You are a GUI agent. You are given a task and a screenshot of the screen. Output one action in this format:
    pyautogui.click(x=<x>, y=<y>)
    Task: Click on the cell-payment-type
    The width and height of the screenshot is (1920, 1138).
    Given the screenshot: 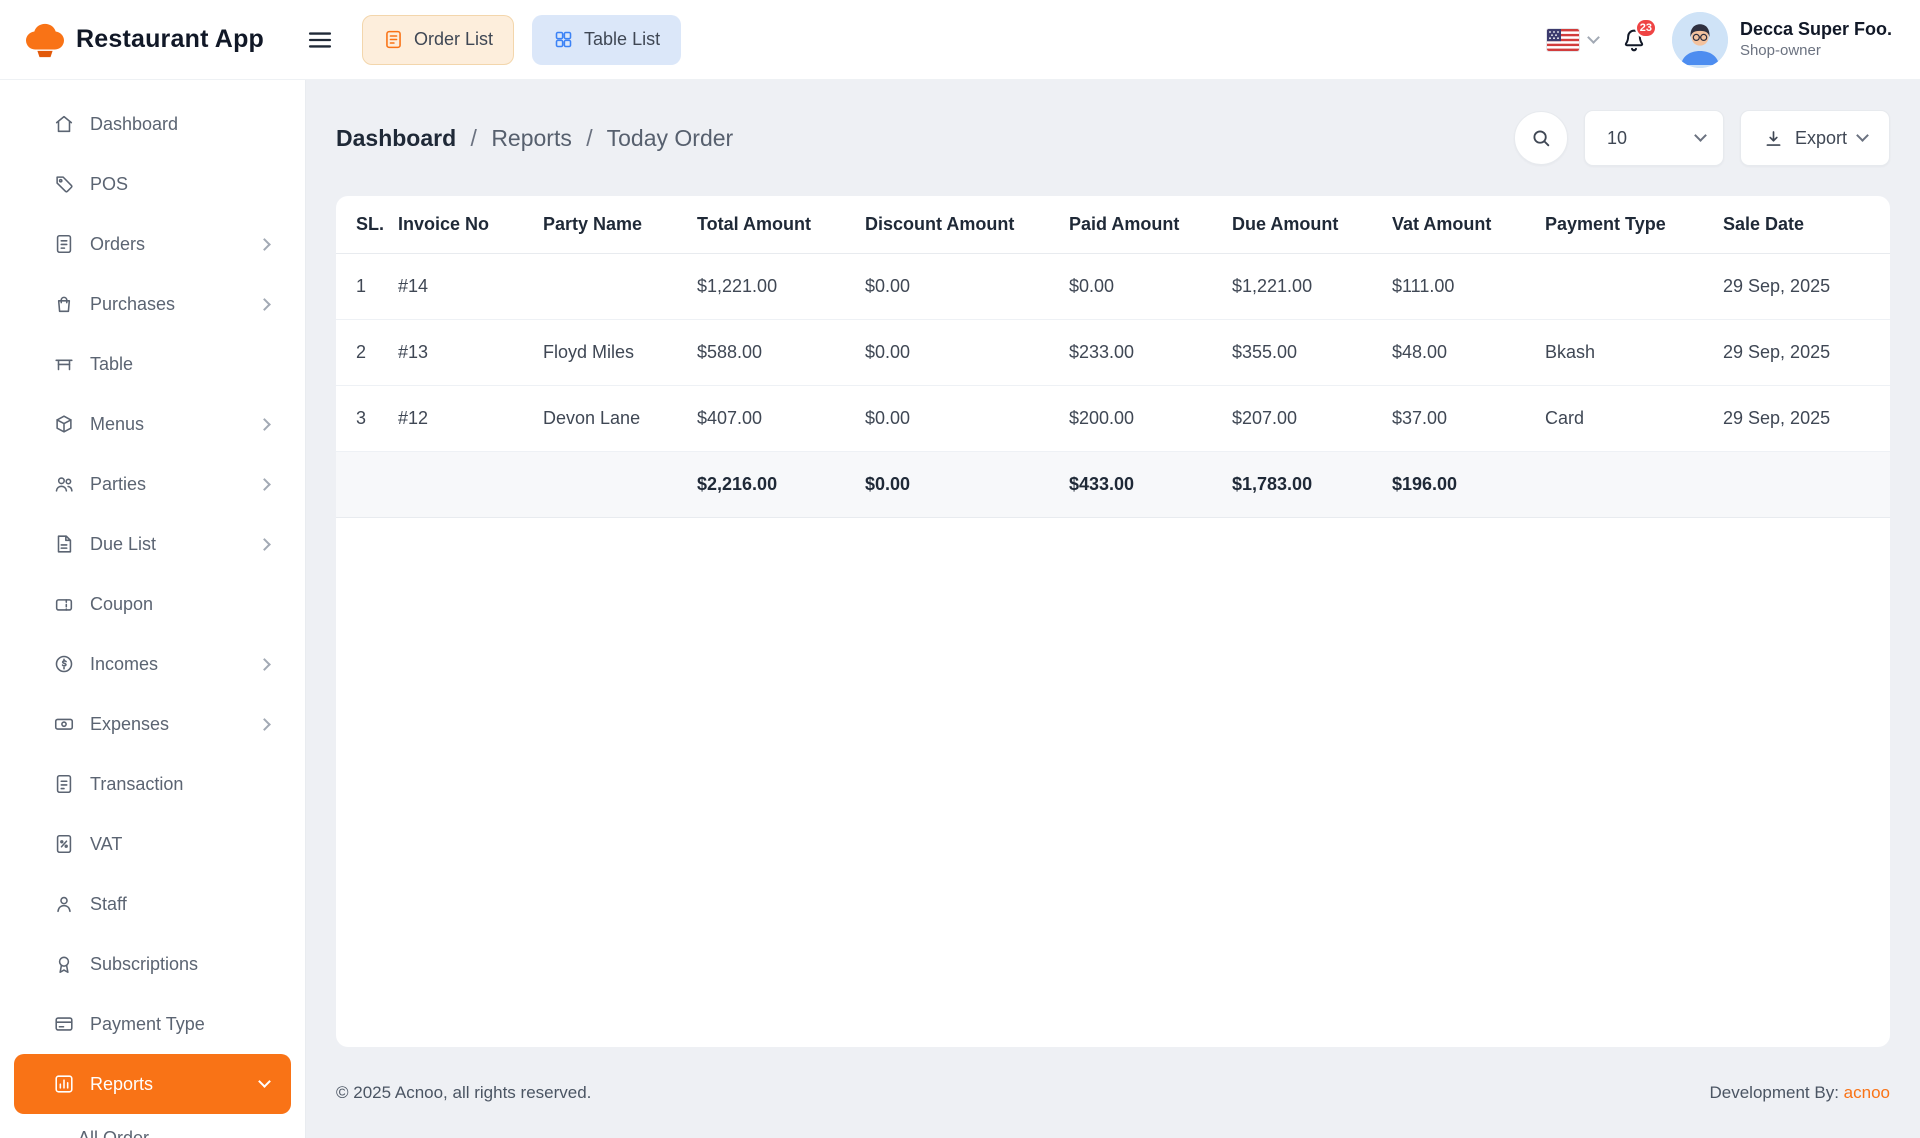 What is the action you would take?
    pyautogui.click(x=1634, y=286)
    